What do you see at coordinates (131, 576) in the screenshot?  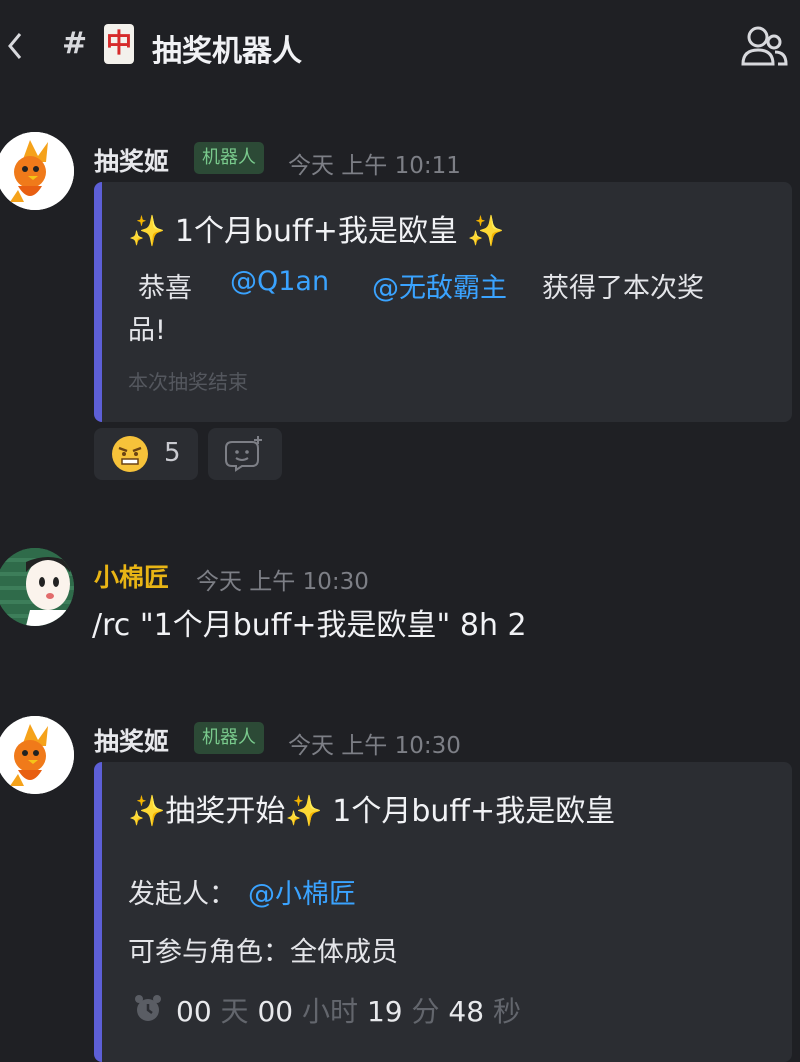 I see `message-author: 小棉匠` at bounding box center [131, 576].